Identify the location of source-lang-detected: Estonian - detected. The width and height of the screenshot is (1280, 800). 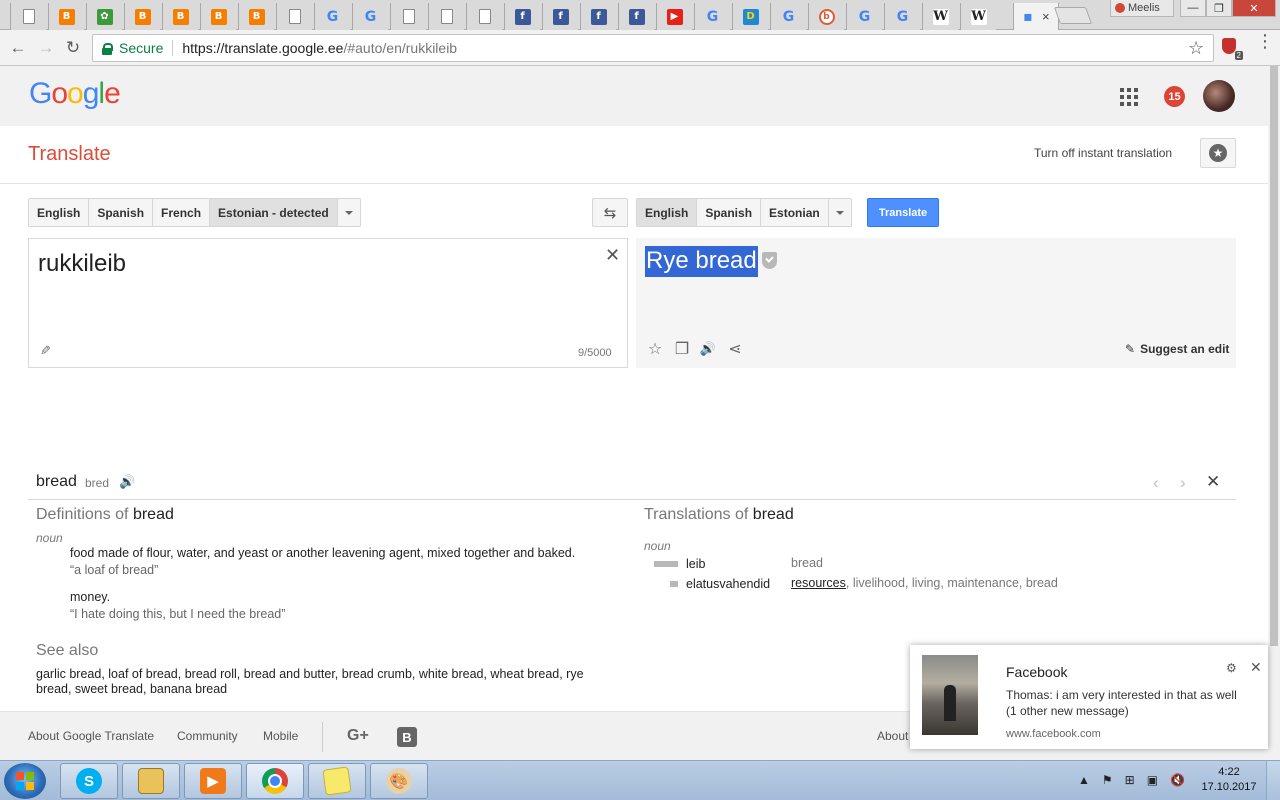
(274, 212).